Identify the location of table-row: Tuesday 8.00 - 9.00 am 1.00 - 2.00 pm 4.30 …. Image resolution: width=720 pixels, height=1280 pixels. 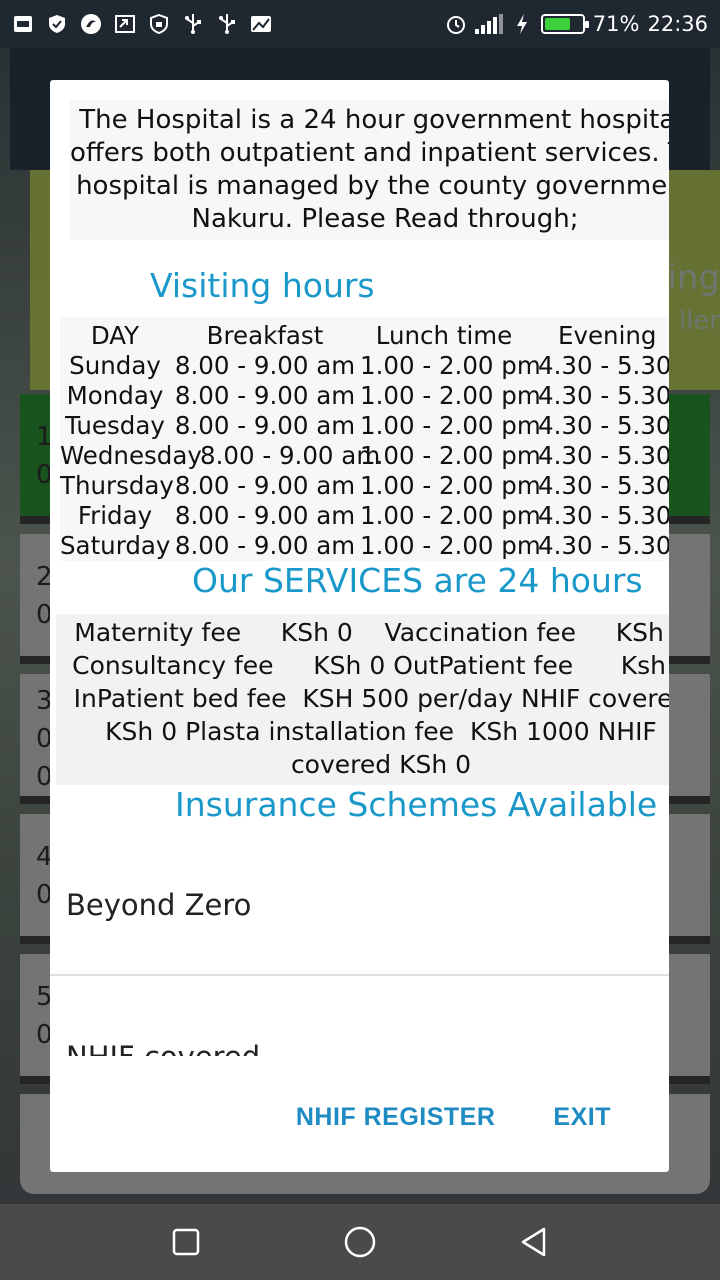
(367, 425).